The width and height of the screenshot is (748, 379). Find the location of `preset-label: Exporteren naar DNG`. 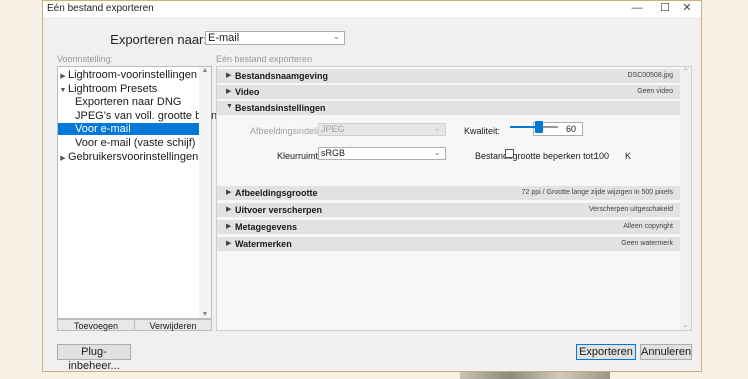

preset-label: Exporteren naar DNG is located at coordinates (128, 102).